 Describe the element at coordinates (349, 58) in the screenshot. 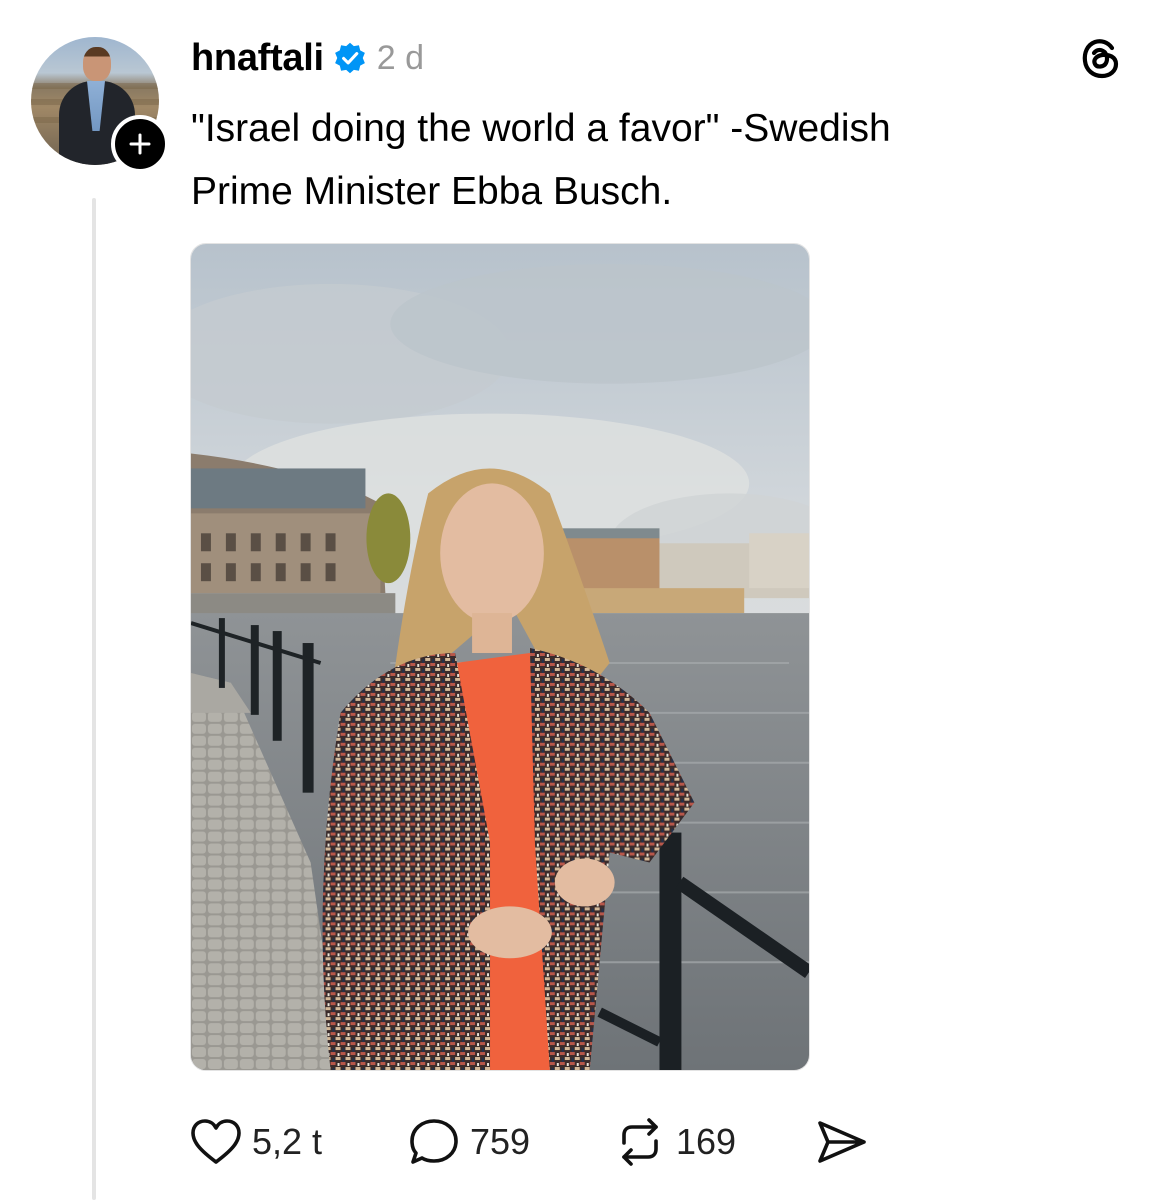

I see `verified-badge-icon` at that location.